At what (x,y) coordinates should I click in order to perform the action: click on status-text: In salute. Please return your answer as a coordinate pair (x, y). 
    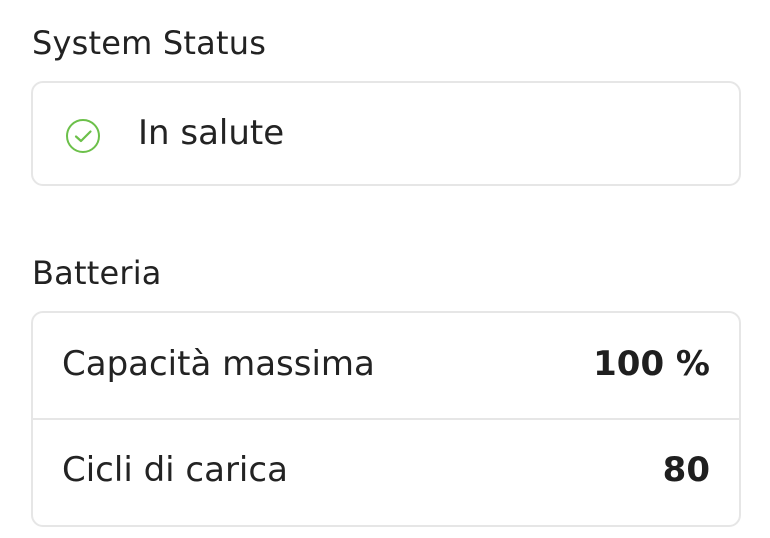
    Looking at the image, I should click on (211, 133).